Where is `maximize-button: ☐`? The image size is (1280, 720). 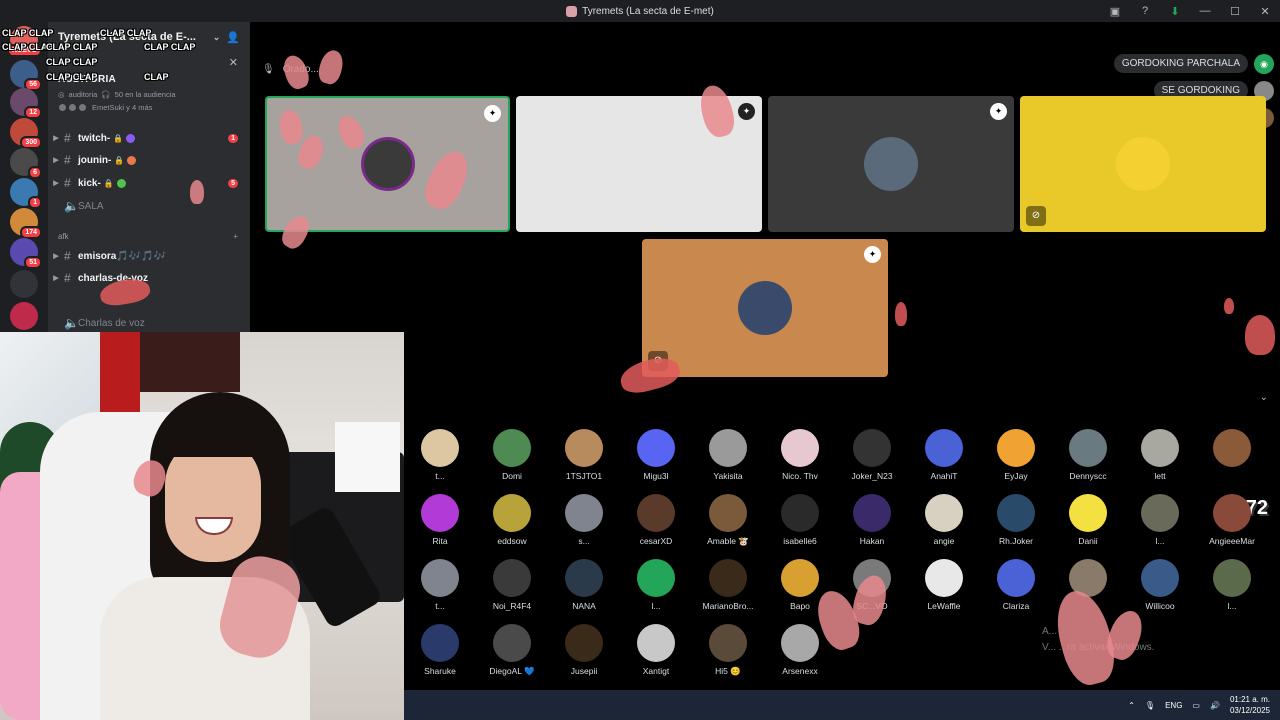
maximize-button: ☐ is located at coordinates (1235, 11).